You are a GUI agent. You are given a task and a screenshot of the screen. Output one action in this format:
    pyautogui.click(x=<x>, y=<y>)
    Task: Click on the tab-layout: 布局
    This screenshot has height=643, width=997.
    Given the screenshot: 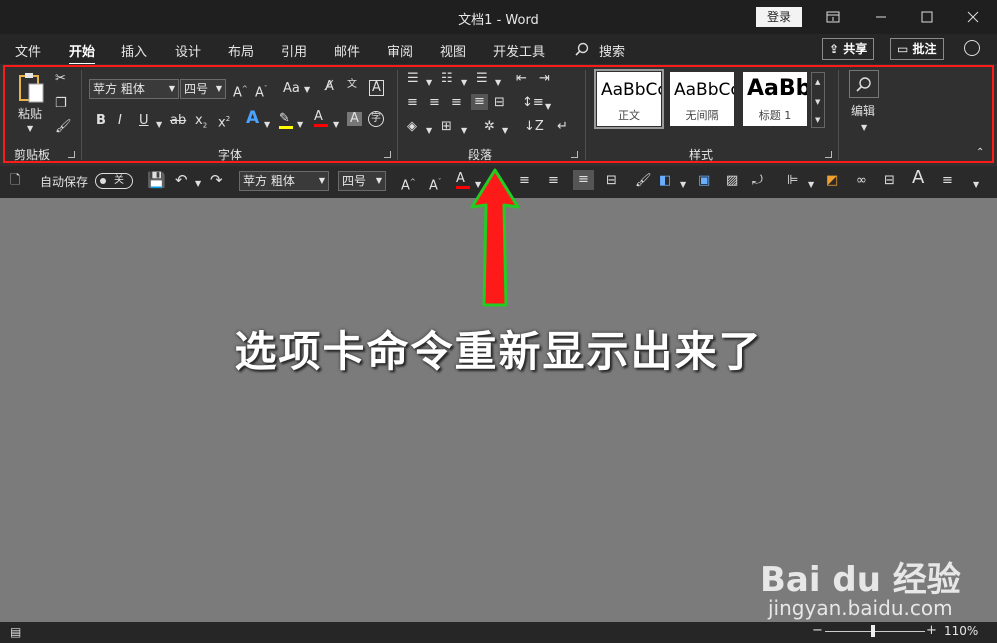 What is the action you would take?
    pyautogui.click(x=241, y=50)
    